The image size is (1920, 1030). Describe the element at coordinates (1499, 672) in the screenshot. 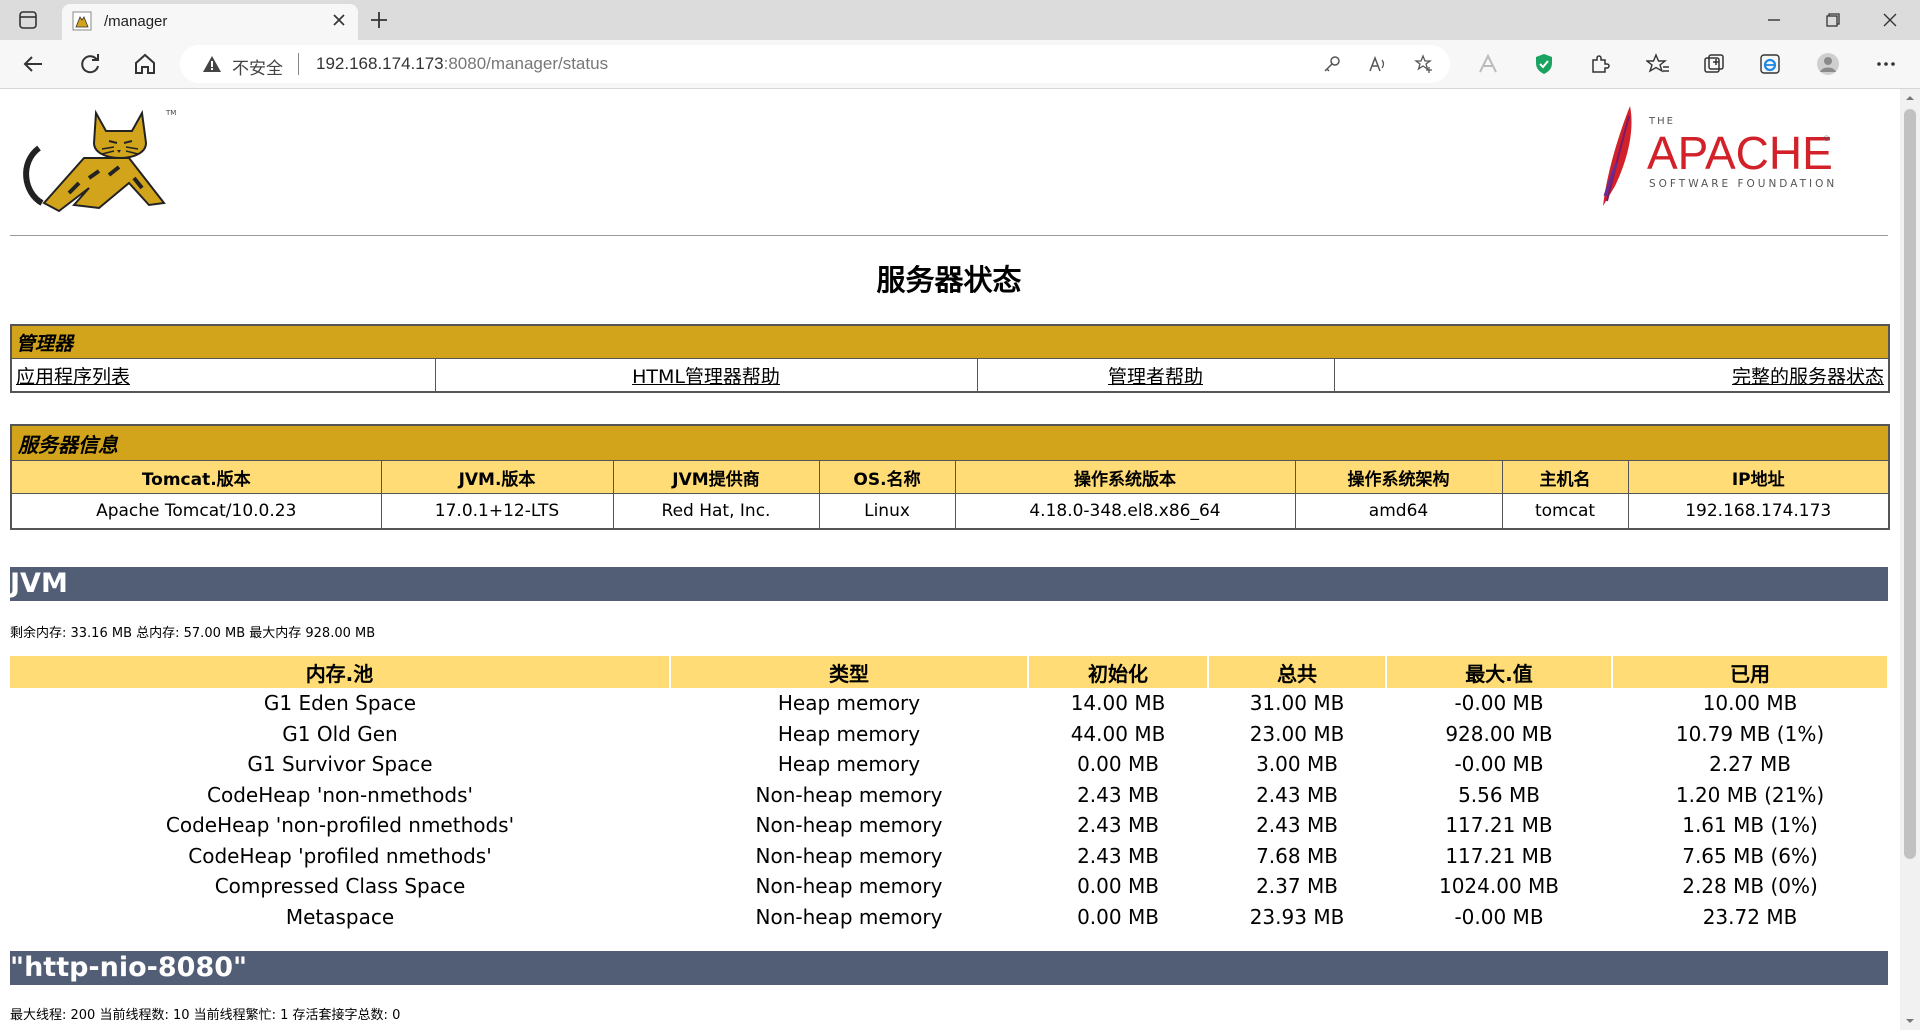

I see `col-maximum: 最大.值` at that location.